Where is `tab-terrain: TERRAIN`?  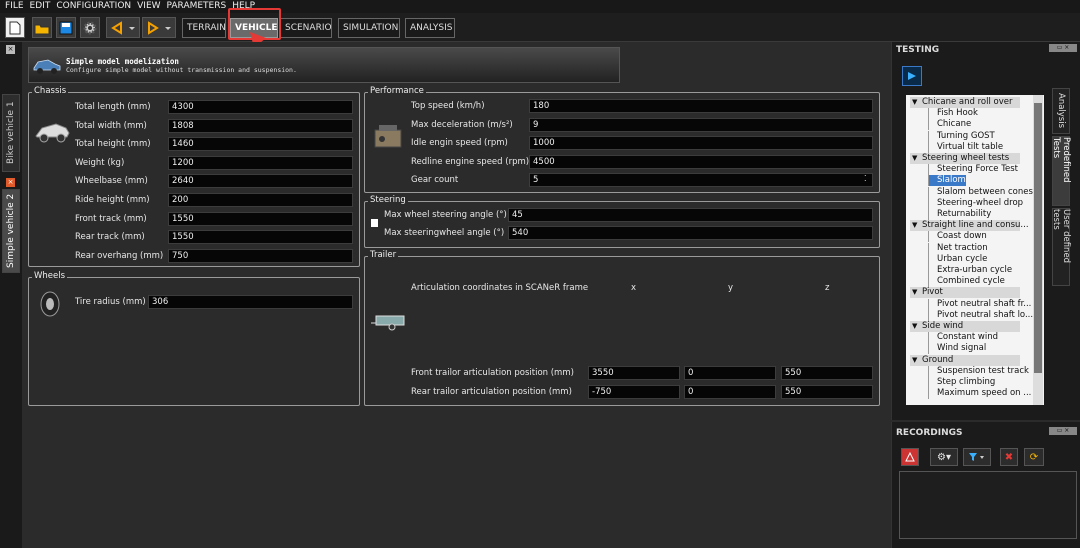 tab-terrain: TERRAIN is located at coordinates (204, 28).